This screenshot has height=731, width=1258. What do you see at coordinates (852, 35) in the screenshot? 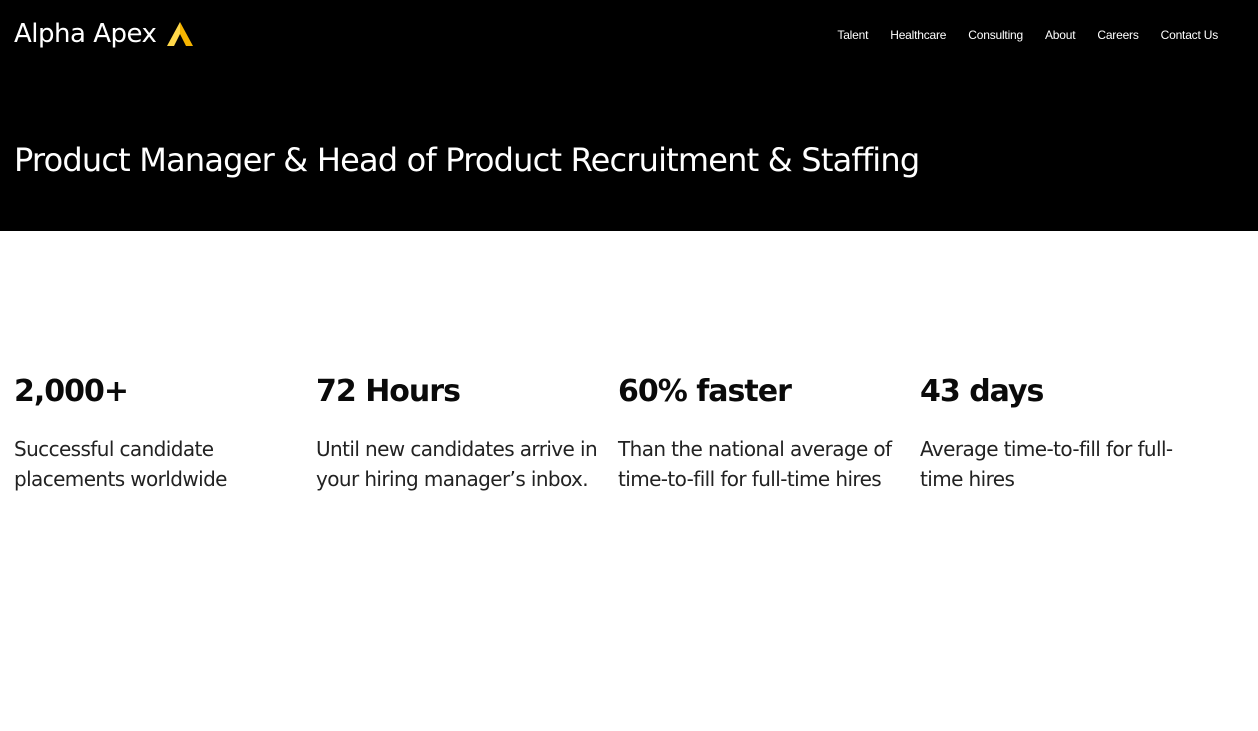
I see `nav-item-talent: Talent` at bounding box center [852, 35].